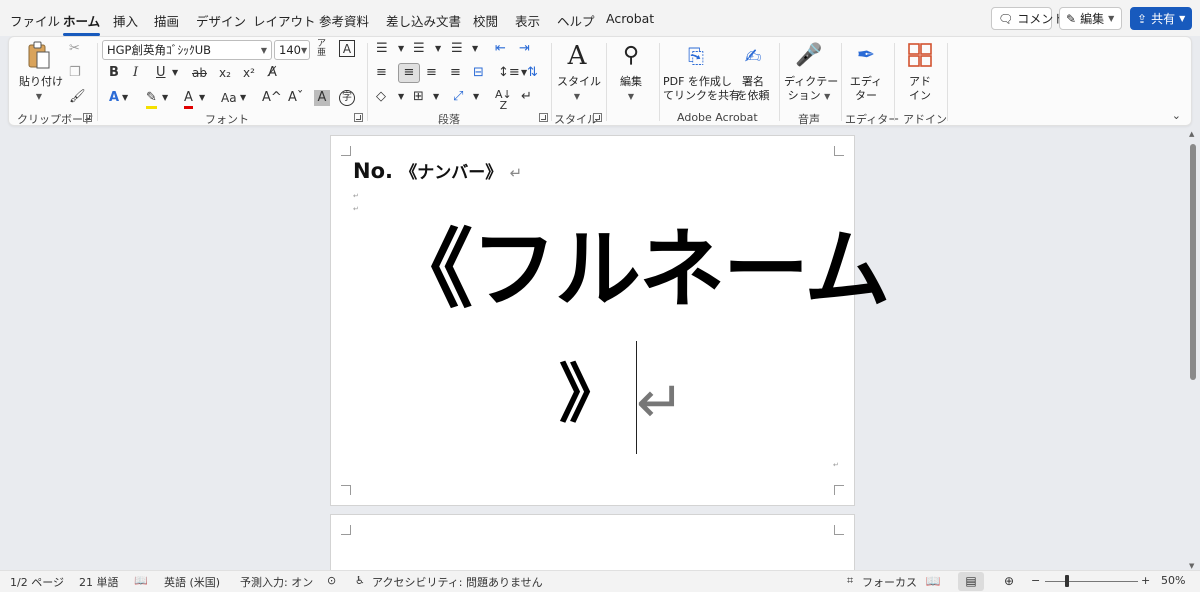 This screenshot has height=592, width=1200. What do you see at coordinates (381, 97) in the screenshot?
I see `shading-icon: ◇` at bounding box center [381, 97].